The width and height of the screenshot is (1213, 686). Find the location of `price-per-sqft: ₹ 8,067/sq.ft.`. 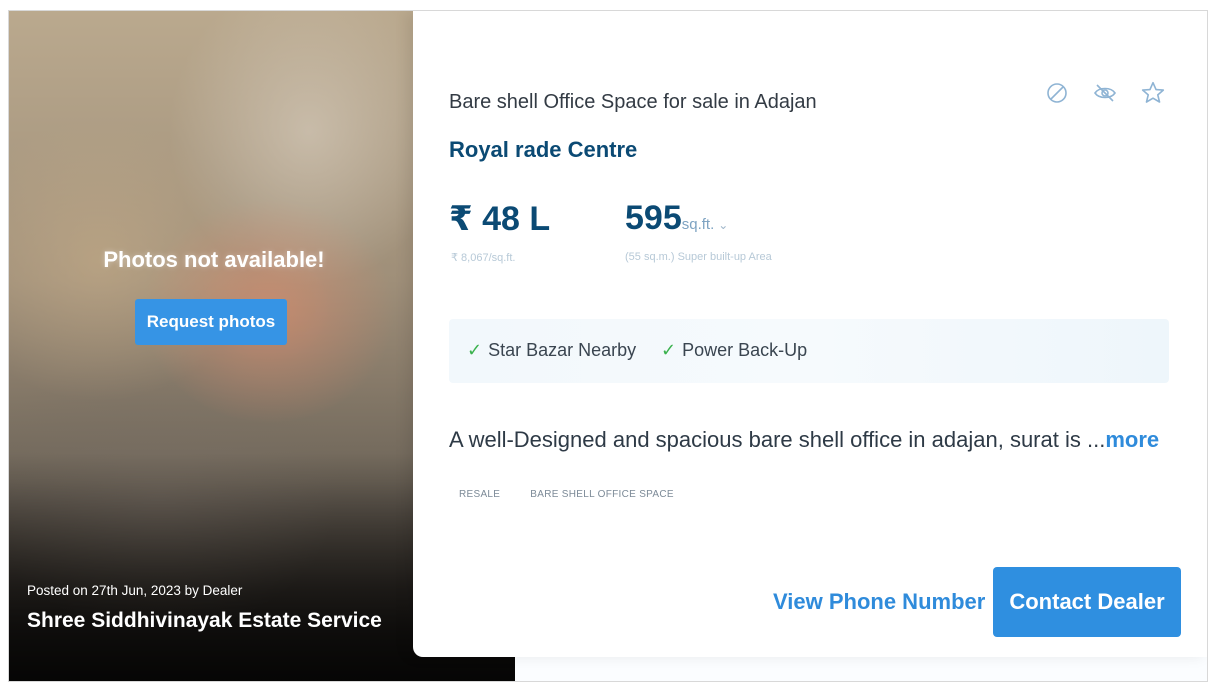

price-per-sqft: ₹ 8,067/sq.ft. is located at coordinates (483, 258).